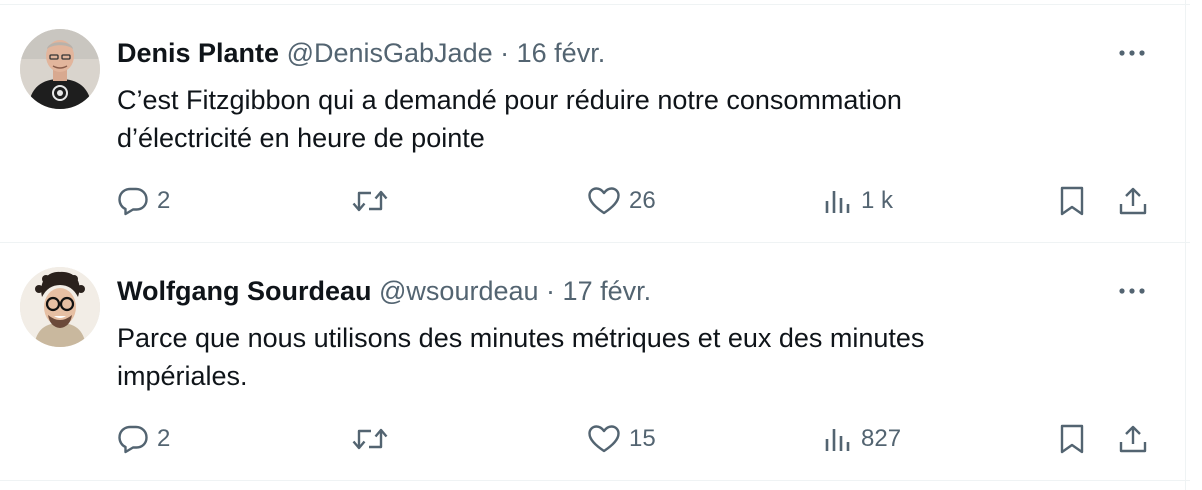  I want to click on views-button: 1 k, so click(858, 201).